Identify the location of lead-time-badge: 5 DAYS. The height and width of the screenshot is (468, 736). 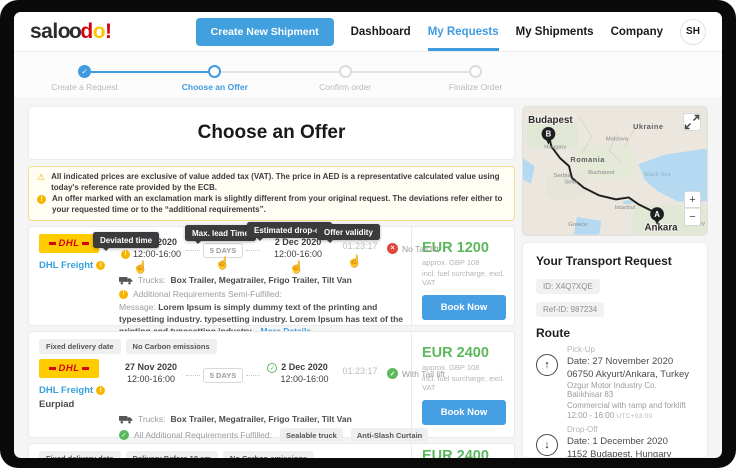
(223, 376).